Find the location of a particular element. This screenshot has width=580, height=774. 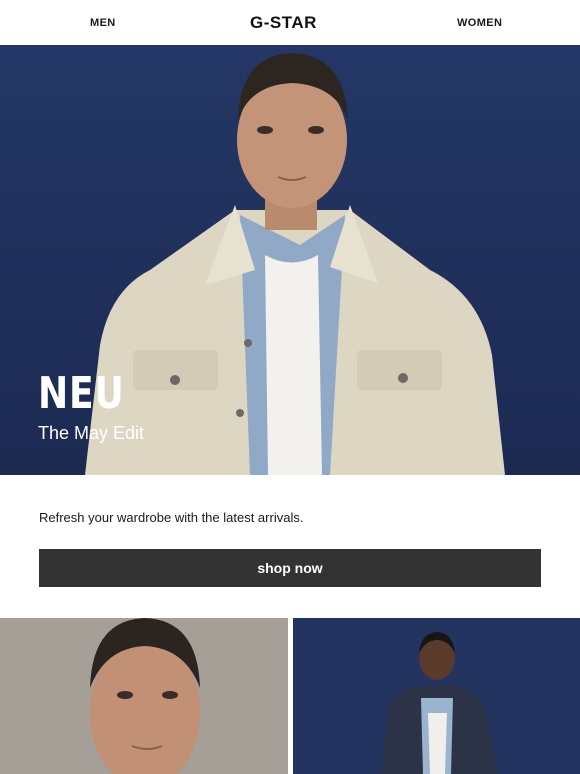

nav-link-women: WOMEN is located at coordinates (479, 23).